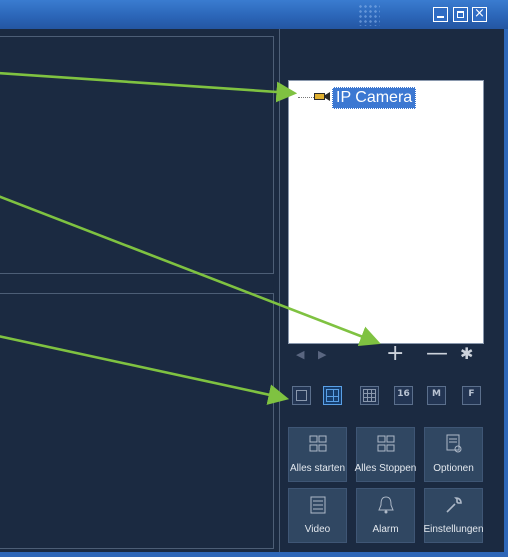  I want to click on layout-m-button: M, so click(436, 395).